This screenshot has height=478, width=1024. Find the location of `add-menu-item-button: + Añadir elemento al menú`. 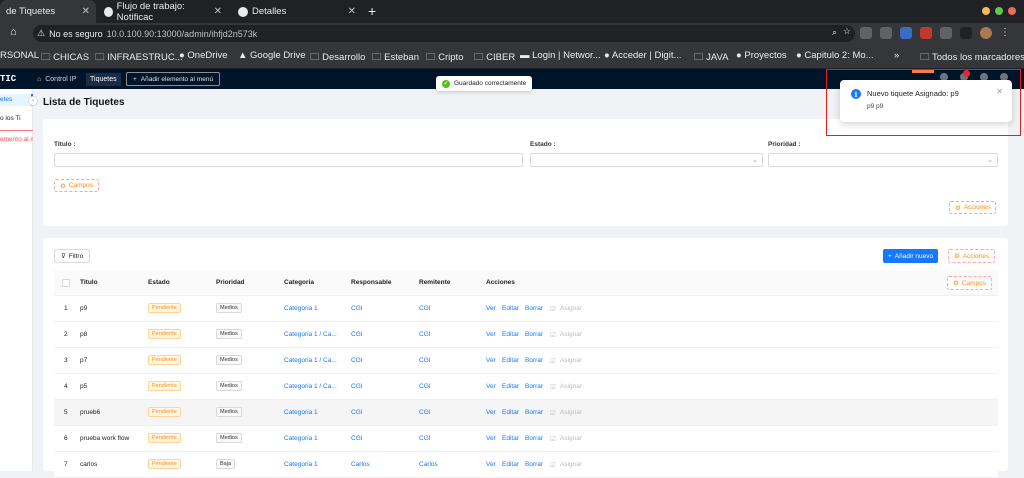

add-menu-item-button: + Añadir elemento al menú is located at coordinates (173, 79).